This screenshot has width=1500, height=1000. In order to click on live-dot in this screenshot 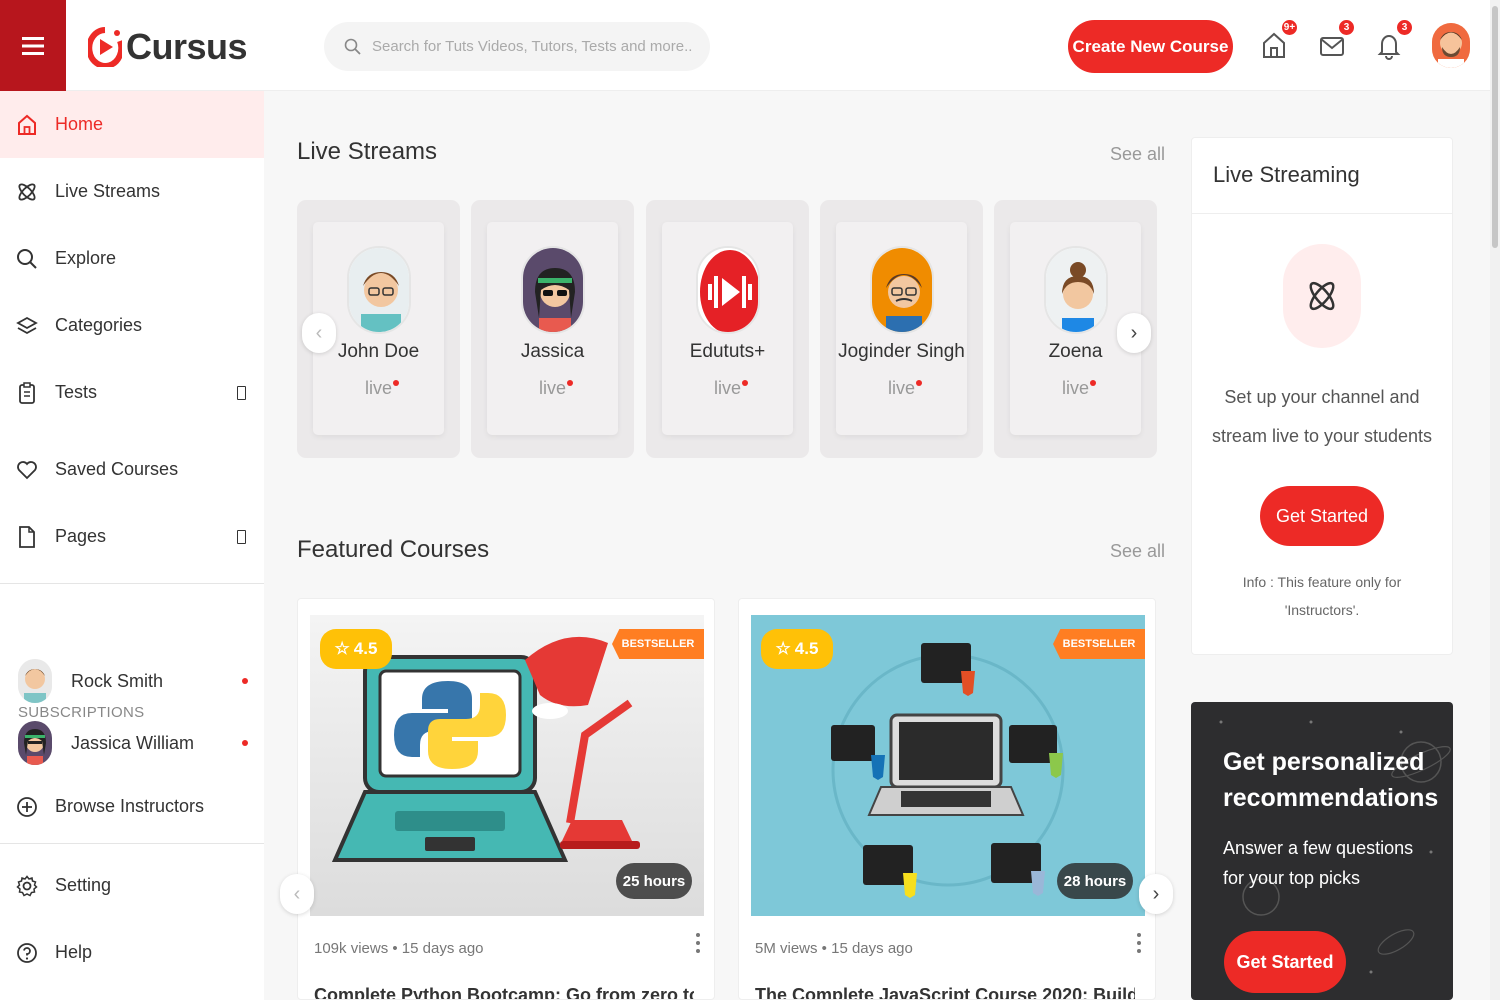, I will do `click(245, 743)`.